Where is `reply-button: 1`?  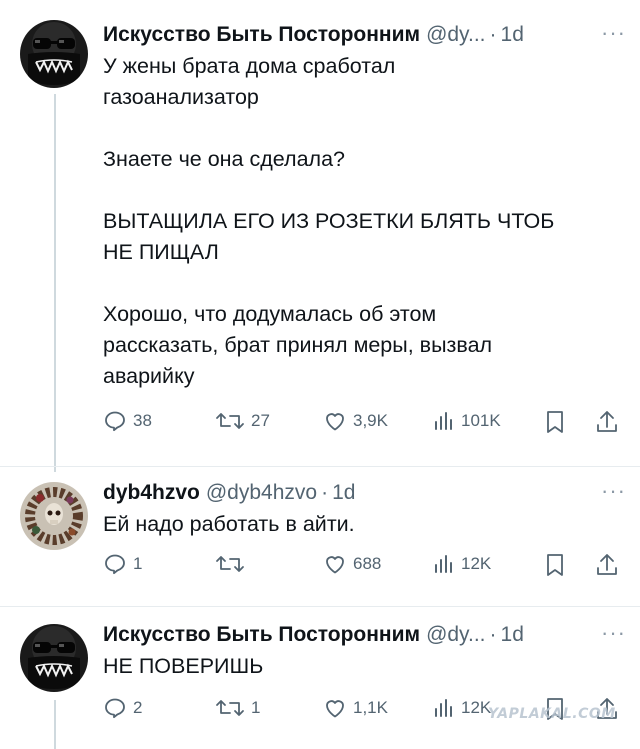 reply-button: 1 is located at coordinates (122, 564).